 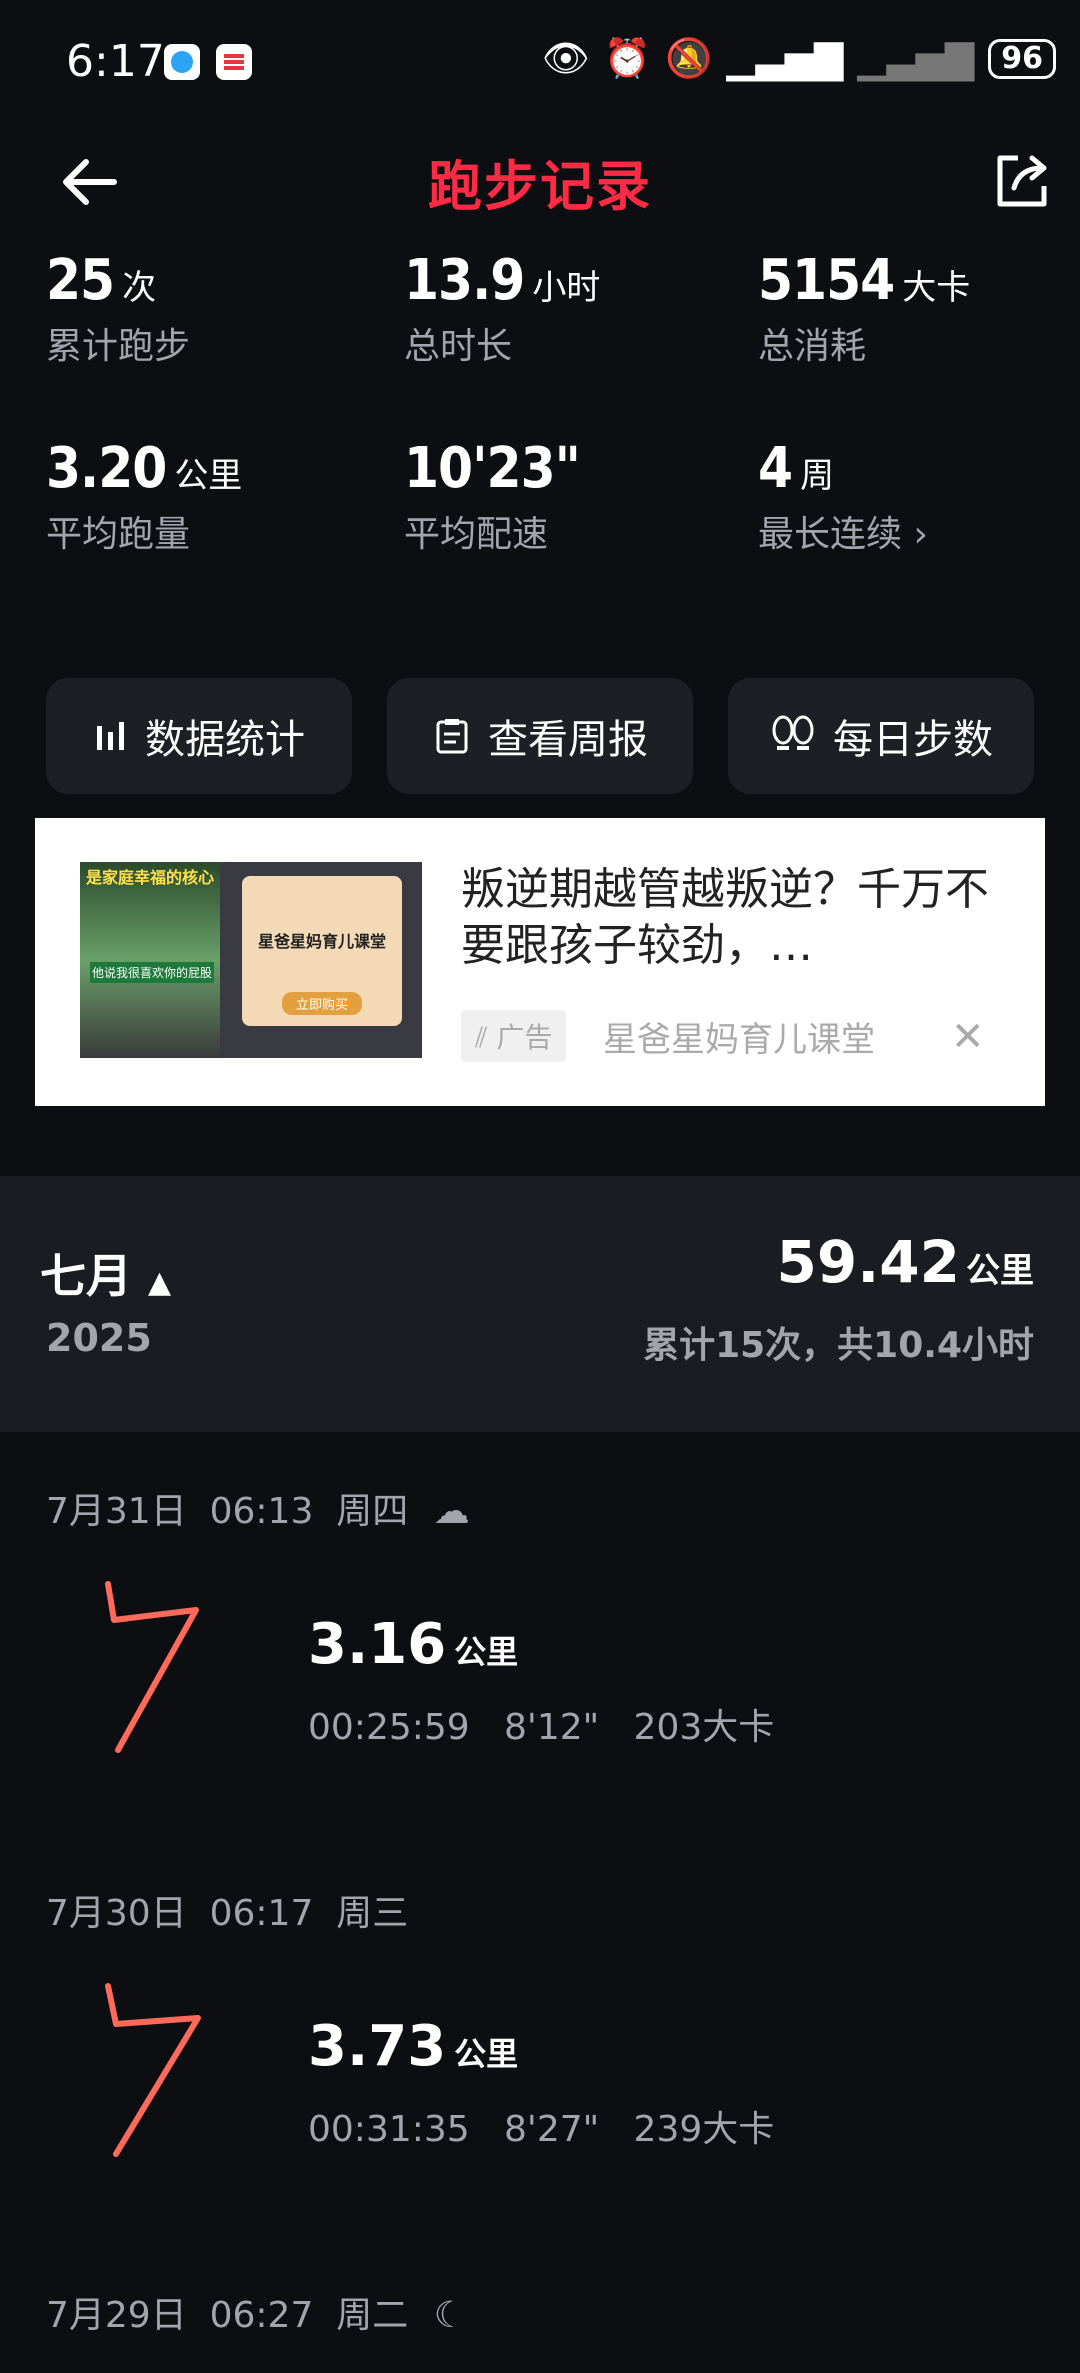 I want to click on ad-tag: ⫽ 广告, so click(x=514, y=1036).